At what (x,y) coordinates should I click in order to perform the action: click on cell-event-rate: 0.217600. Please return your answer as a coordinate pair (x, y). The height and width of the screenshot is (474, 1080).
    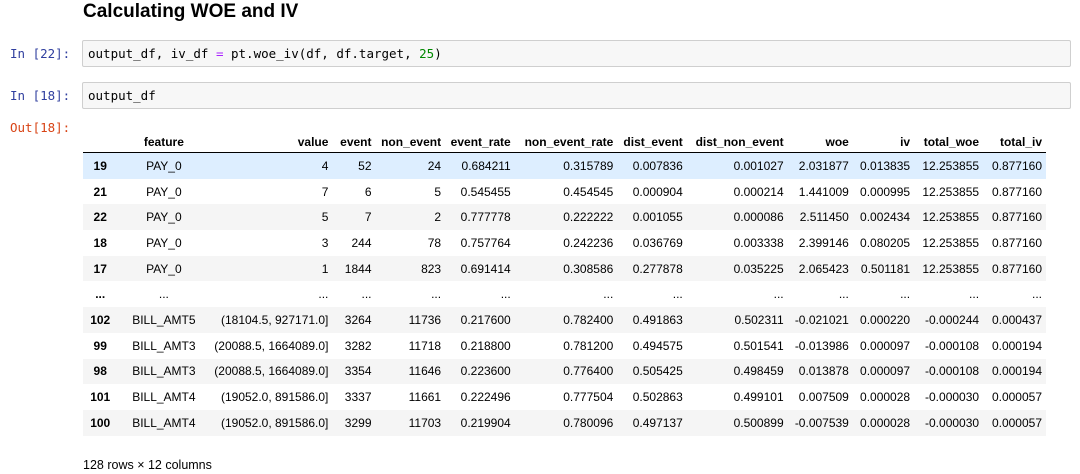
    Looking at the image, I should click on (485, 319).